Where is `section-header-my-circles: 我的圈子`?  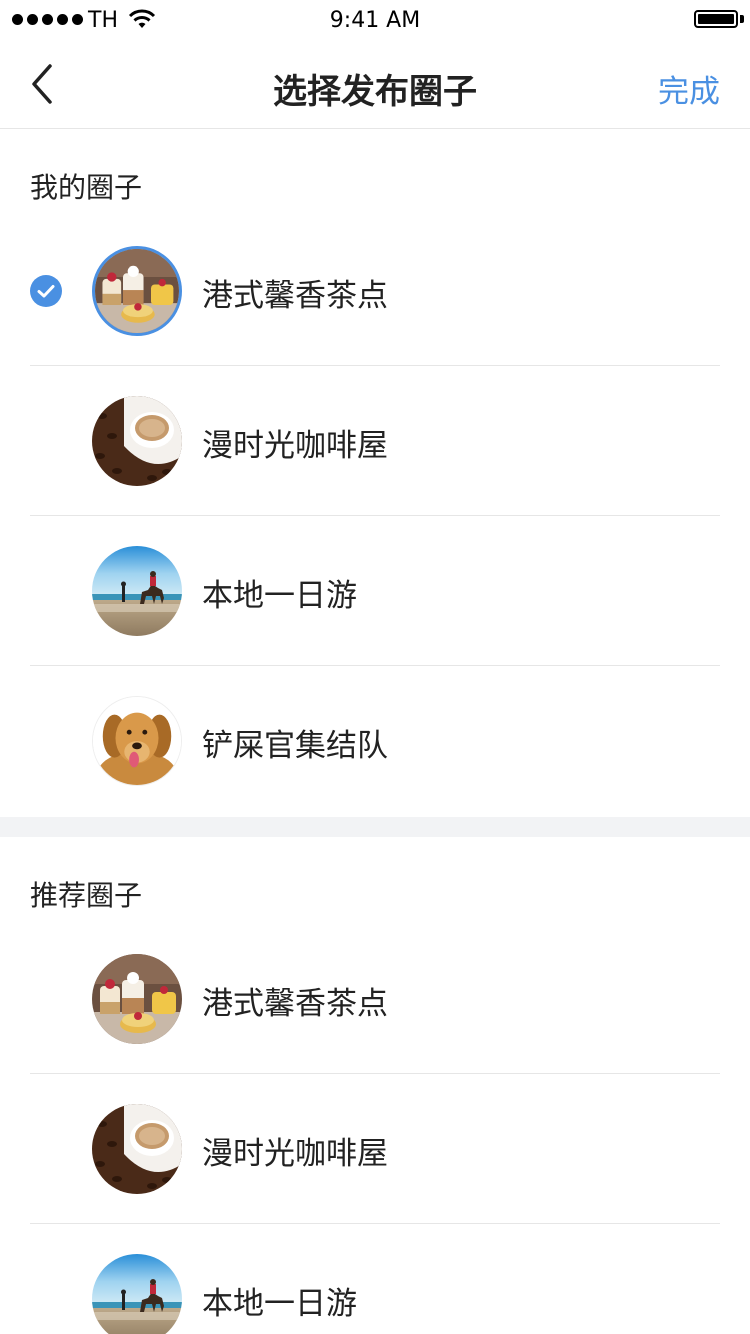 section-header-my-circles: 我的圈子 is located at coordinates (86, 187).